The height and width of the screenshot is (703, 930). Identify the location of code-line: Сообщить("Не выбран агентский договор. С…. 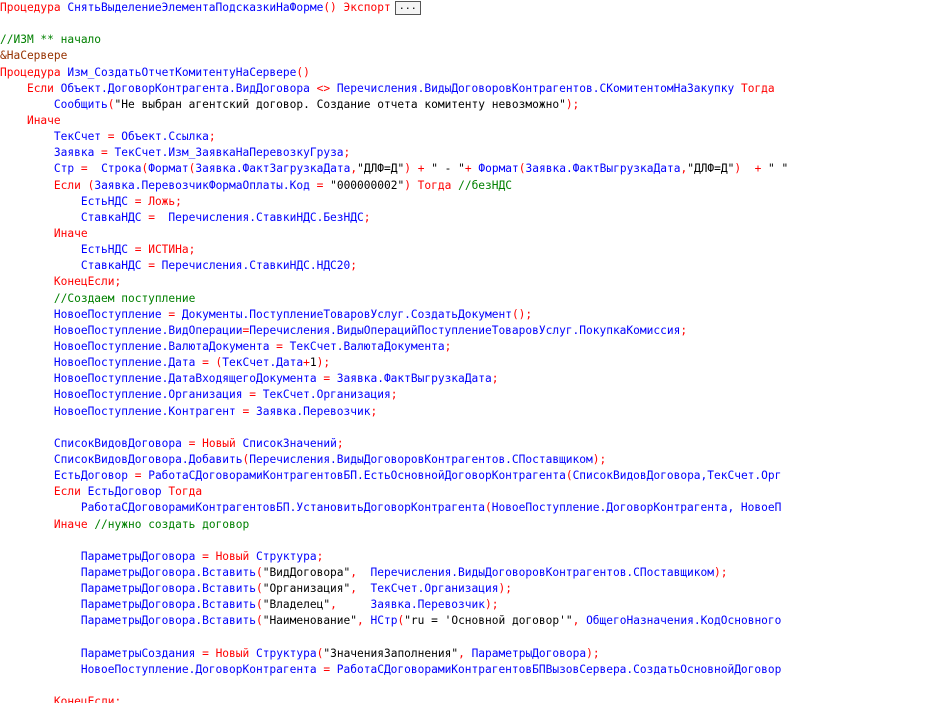
(465, 105).